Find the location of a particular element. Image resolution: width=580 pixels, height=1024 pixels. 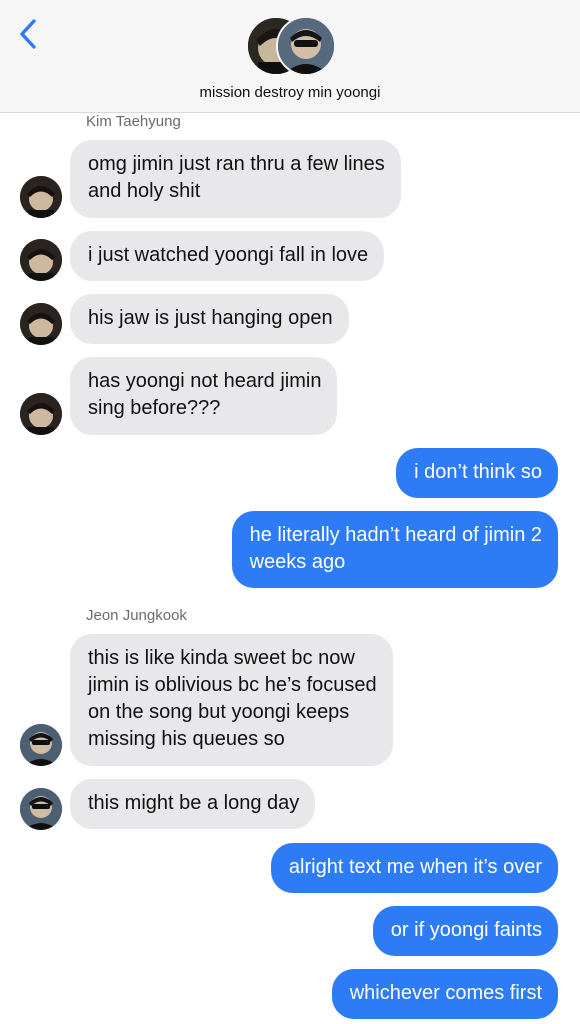

sender-name: Kim Taehyung is located at coordinates (133, 121).